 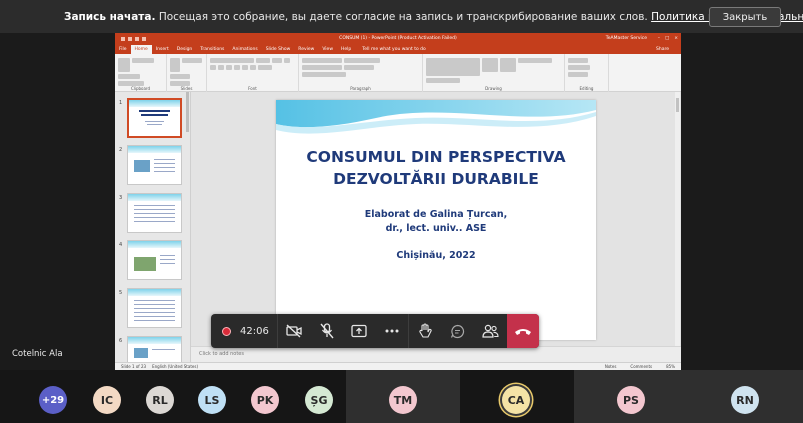 I want to click on avatar: ȘG, so click(x=319, y=400).